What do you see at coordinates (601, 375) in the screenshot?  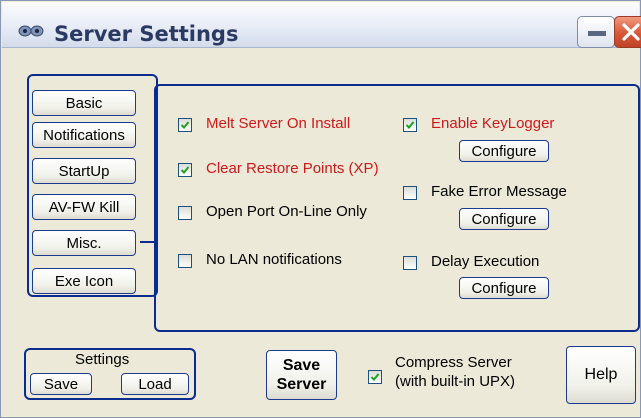 I see `help-button: Help` at bounding box center [601, 375].